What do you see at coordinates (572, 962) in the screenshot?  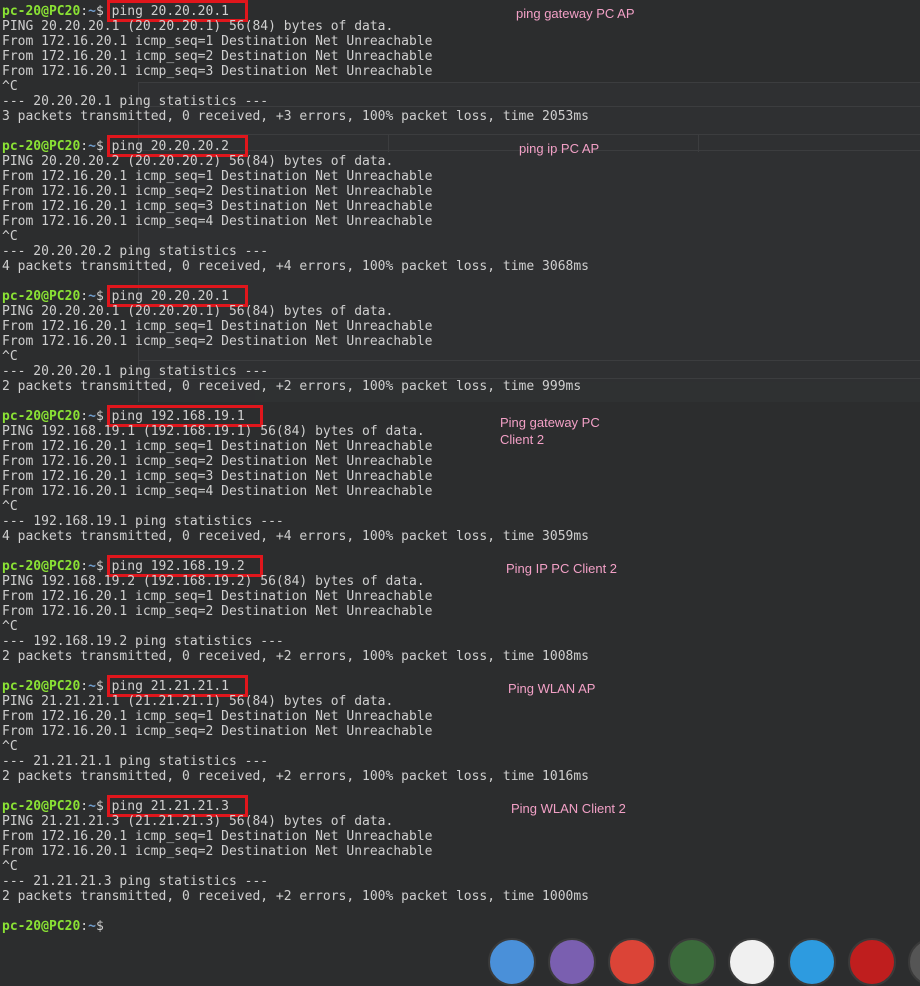 I see `folder-icon` at bounding box center [572, 962].